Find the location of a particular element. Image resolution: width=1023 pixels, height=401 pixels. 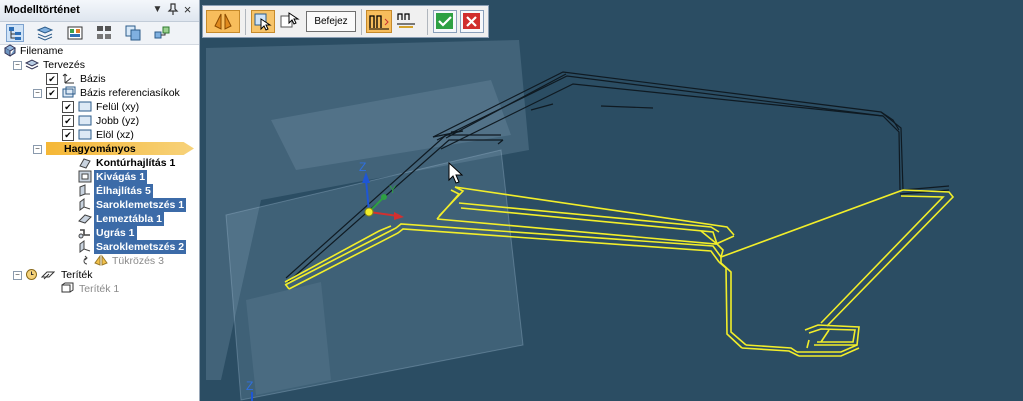

tree-item-filename: Filename is located at coordinates (99, 51).